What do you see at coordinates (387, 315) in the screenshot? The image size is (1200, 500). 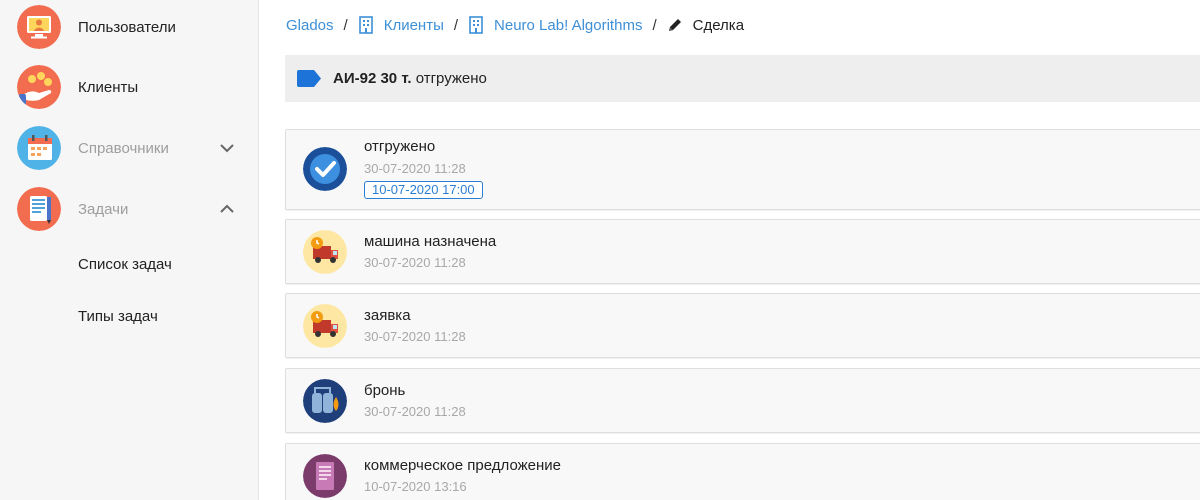 I see `timeline-title: заявка` at bounding box center [387, 315].